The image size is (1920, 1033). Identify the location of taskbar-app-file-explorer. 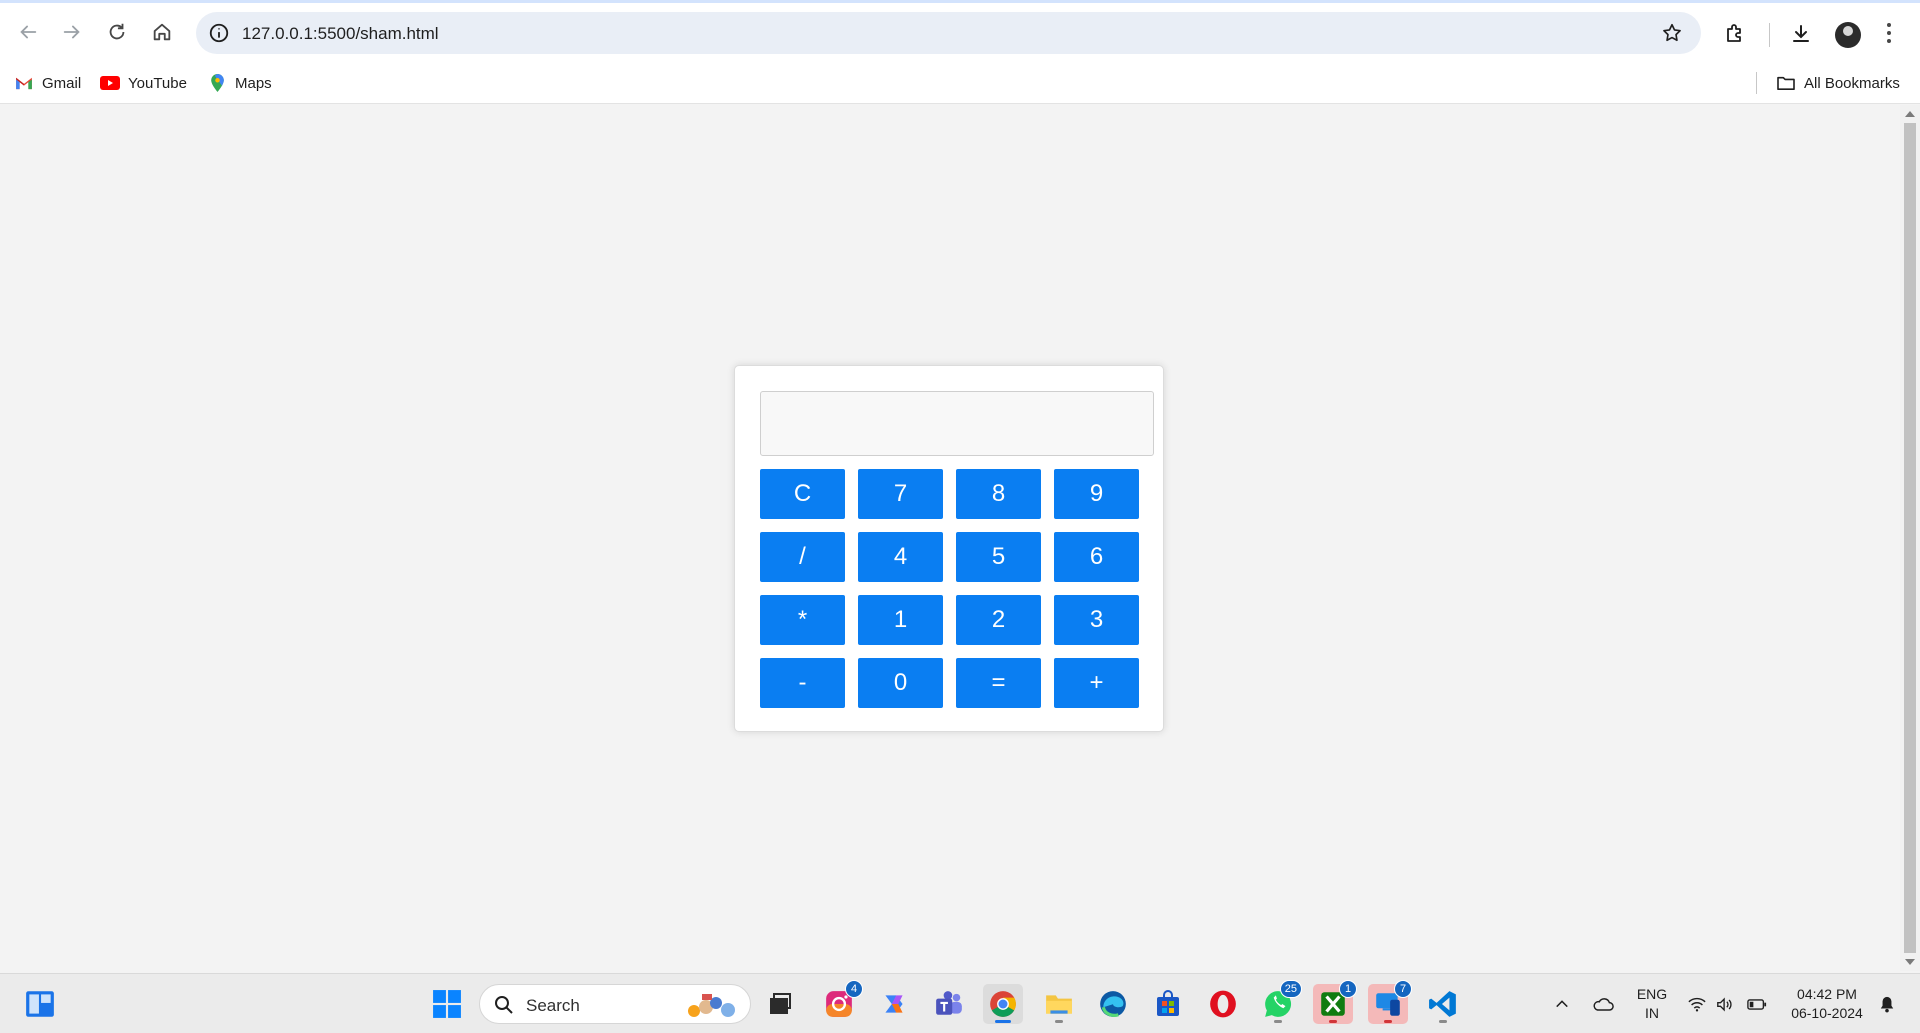
(1059, 1004).